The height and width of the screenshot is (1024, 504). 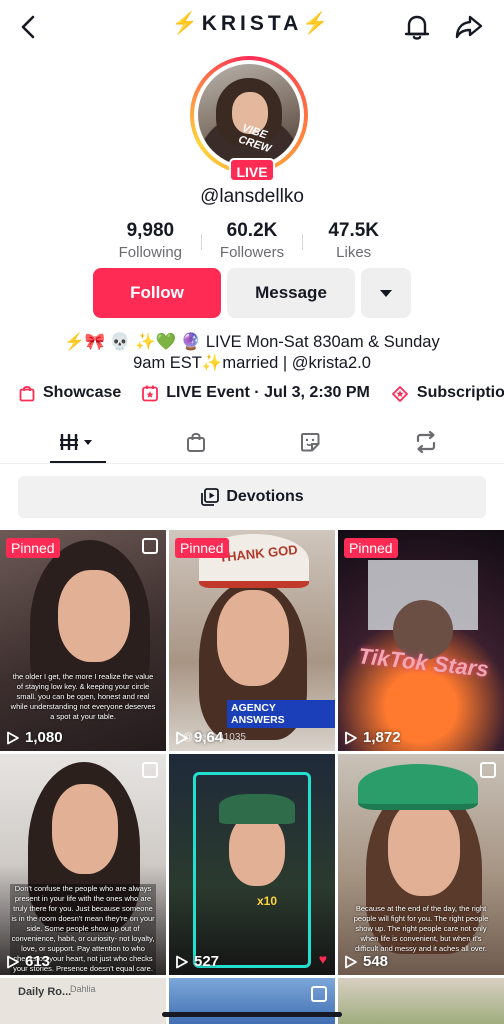 I want to click on message-button: Message, so click(x=291, y=293).